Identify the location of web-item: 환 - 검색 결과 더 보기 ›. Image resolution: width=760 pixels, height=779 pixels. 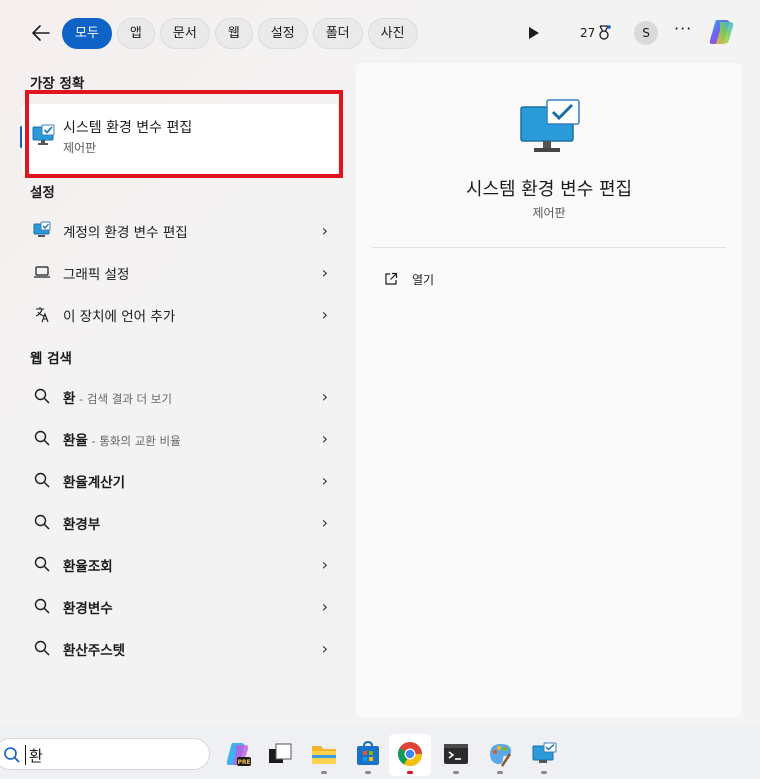
(180, 396).